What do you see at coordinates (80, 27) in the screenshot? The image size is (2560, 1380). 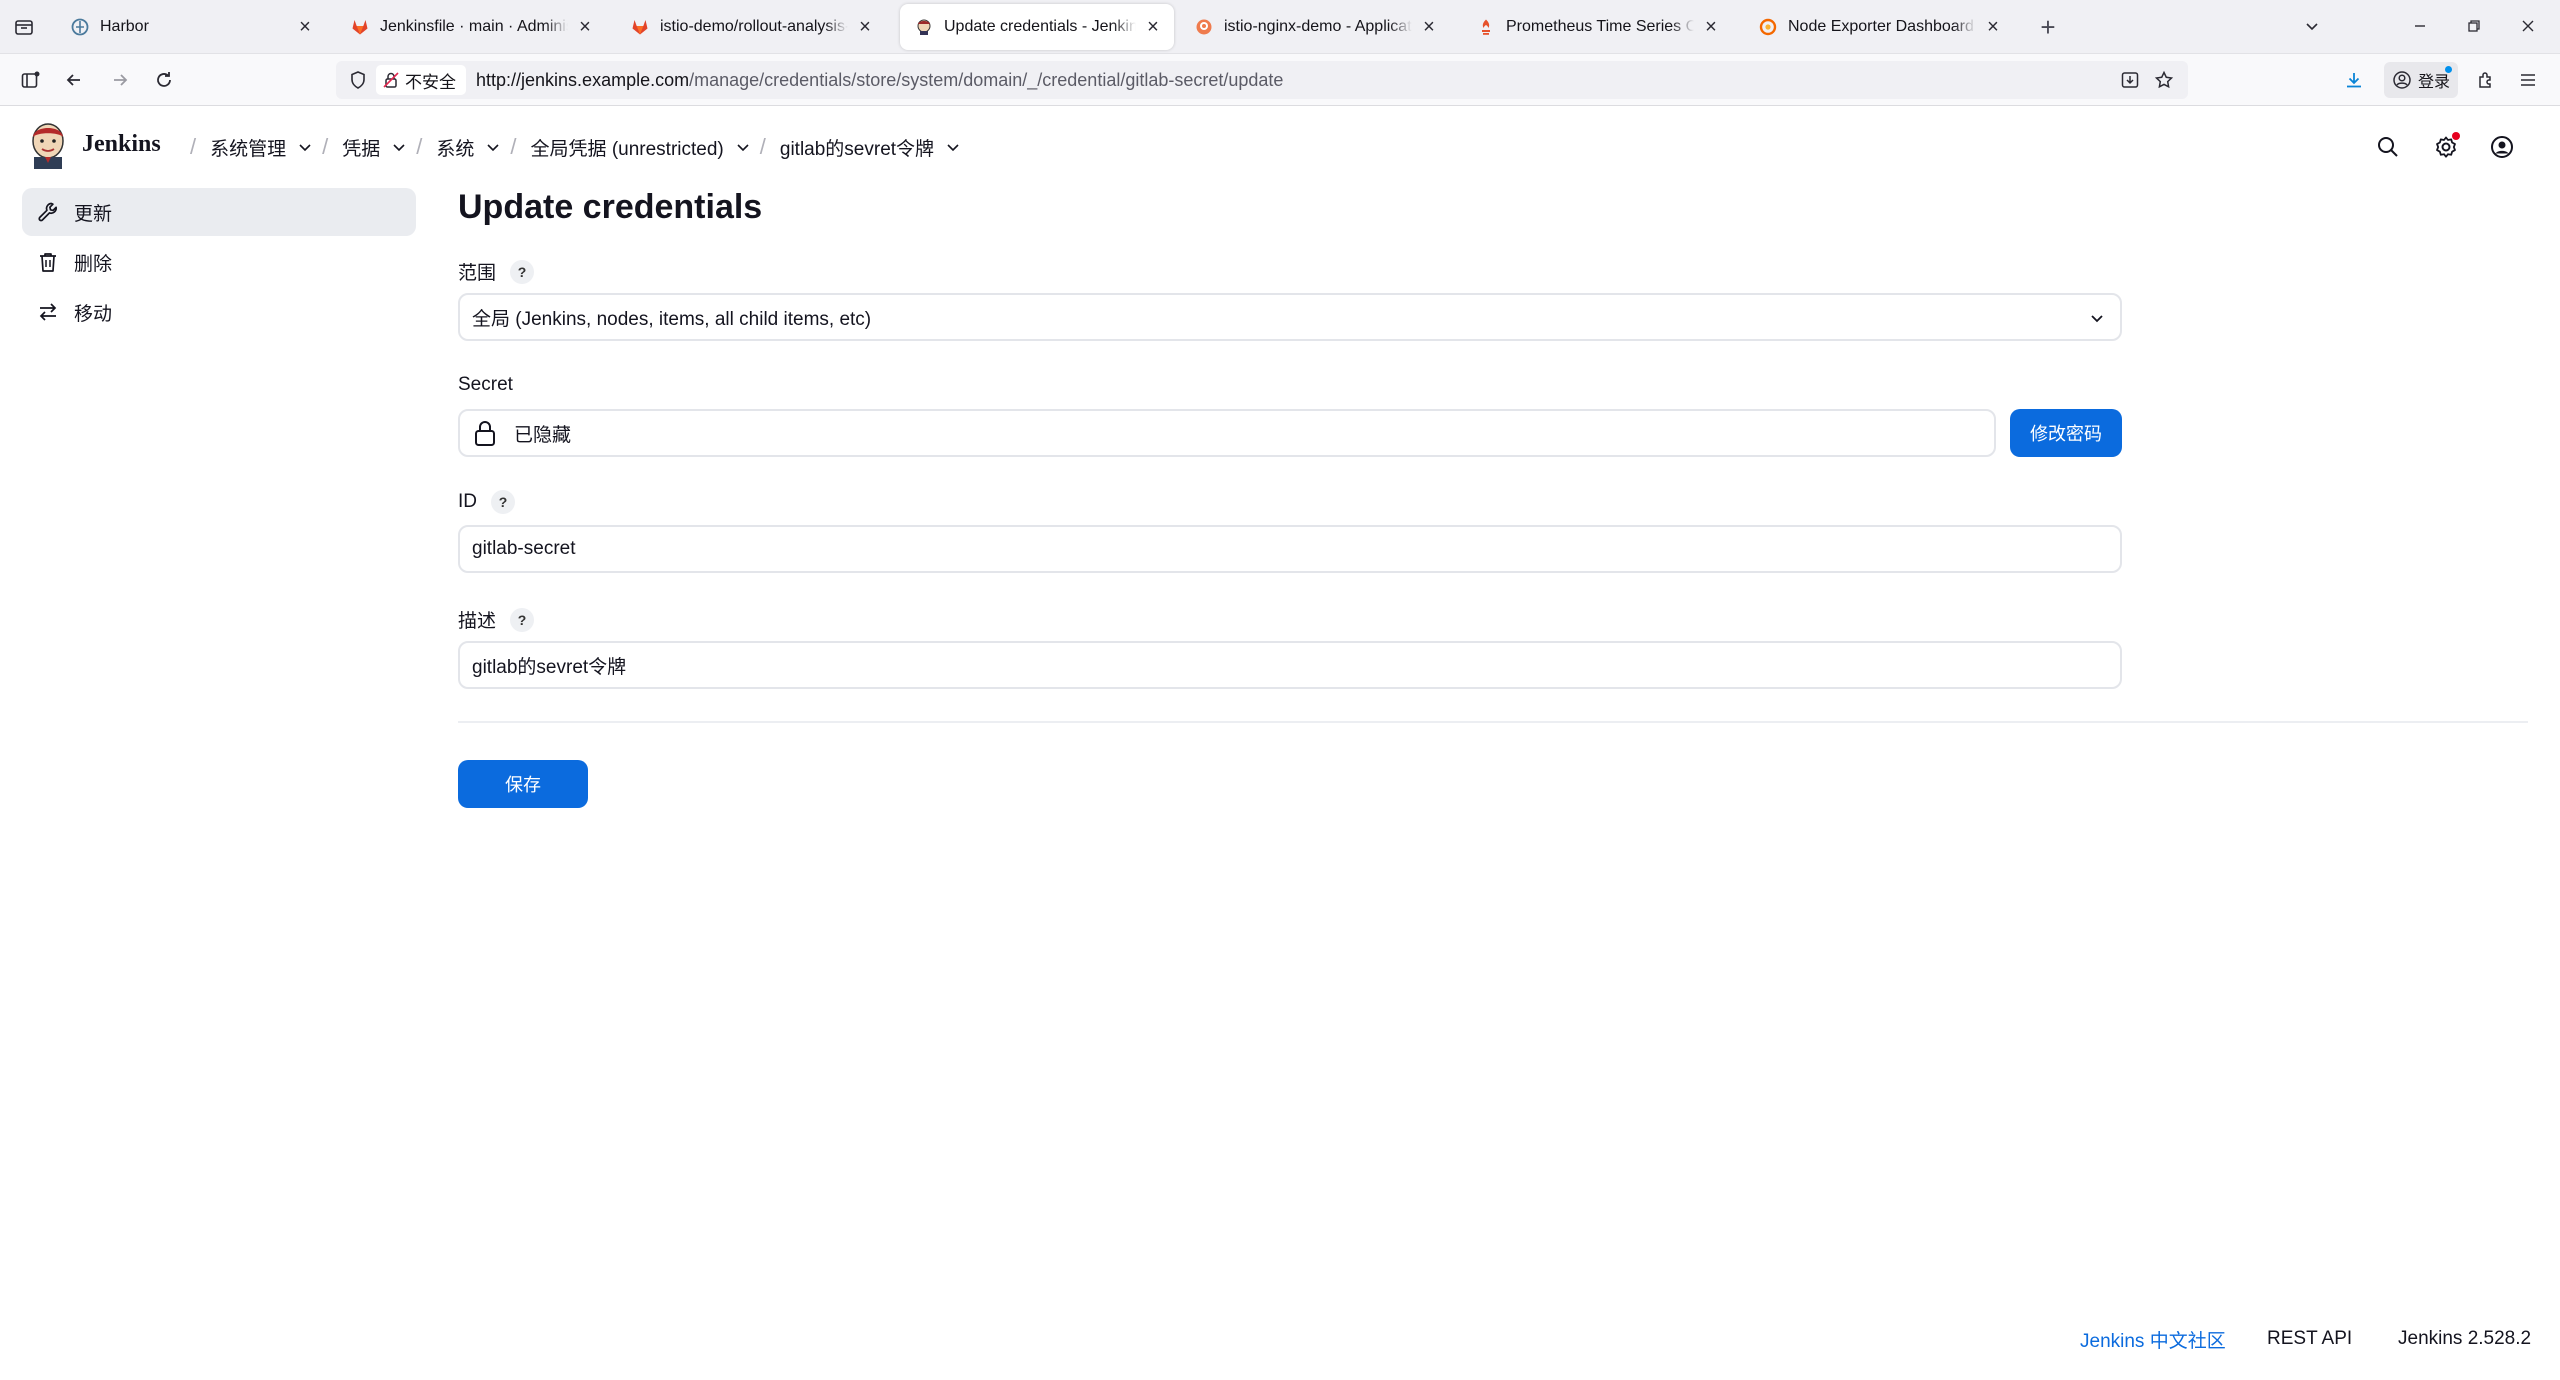 I see `harbor-icon` at bounding box center [80, 27].